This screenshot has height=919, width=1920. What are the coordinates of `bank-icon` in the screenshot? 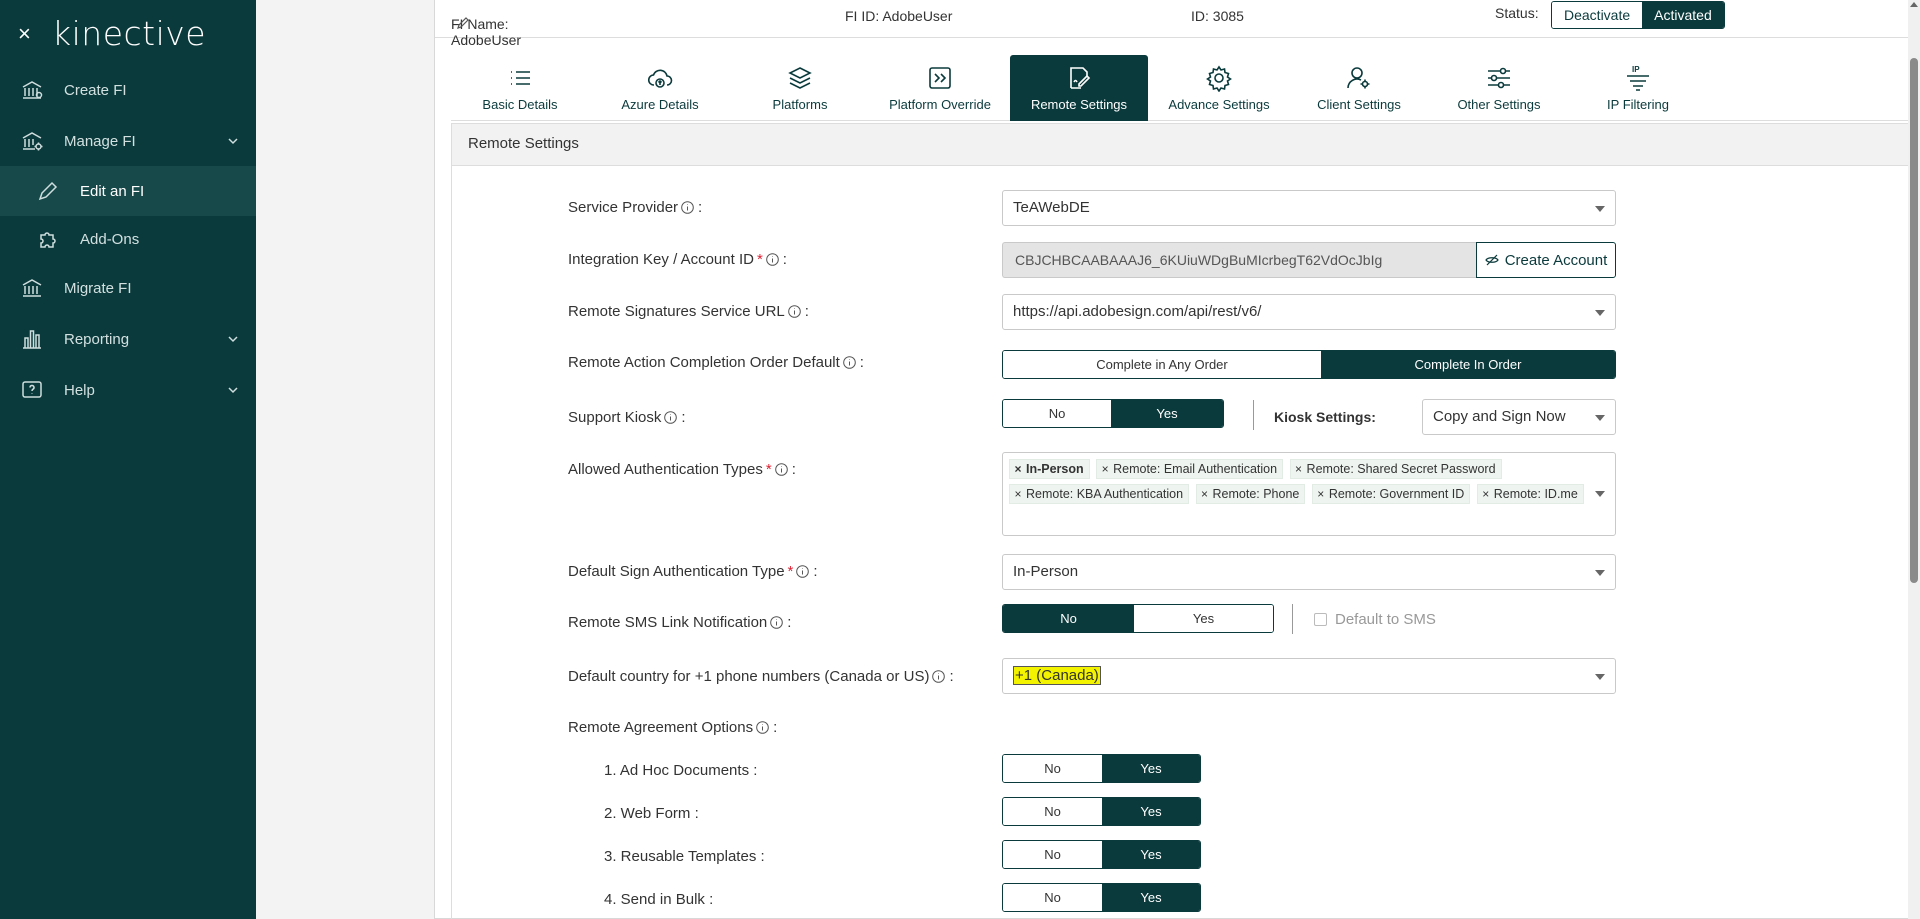 It's located at (32, 90).